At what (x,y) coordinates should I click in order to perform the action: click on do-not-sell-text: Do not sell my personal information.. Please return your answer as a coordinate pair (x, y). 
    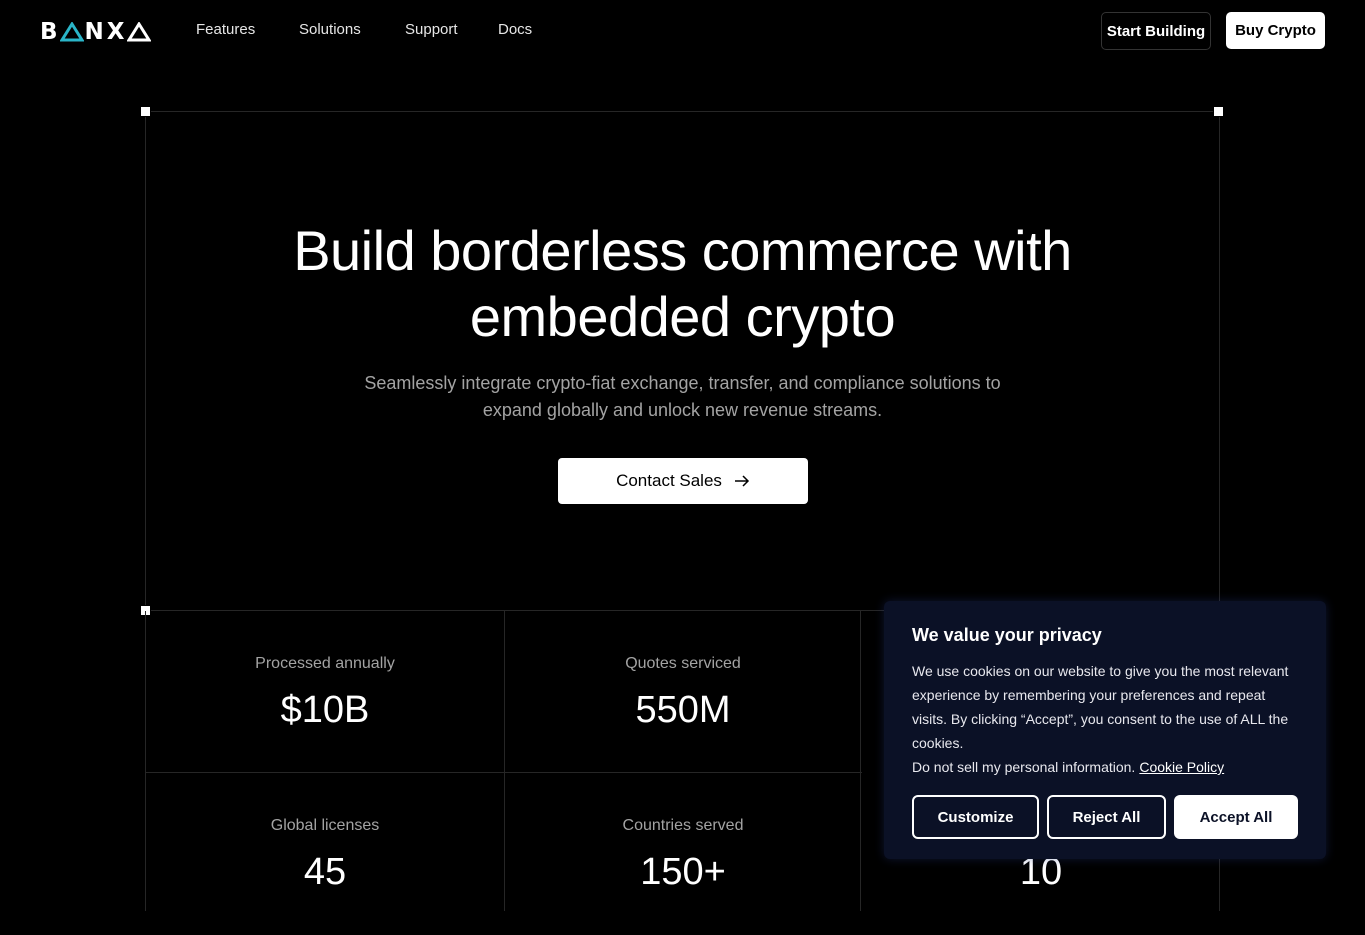
    Looking at the image, I should click on (1024, 767).